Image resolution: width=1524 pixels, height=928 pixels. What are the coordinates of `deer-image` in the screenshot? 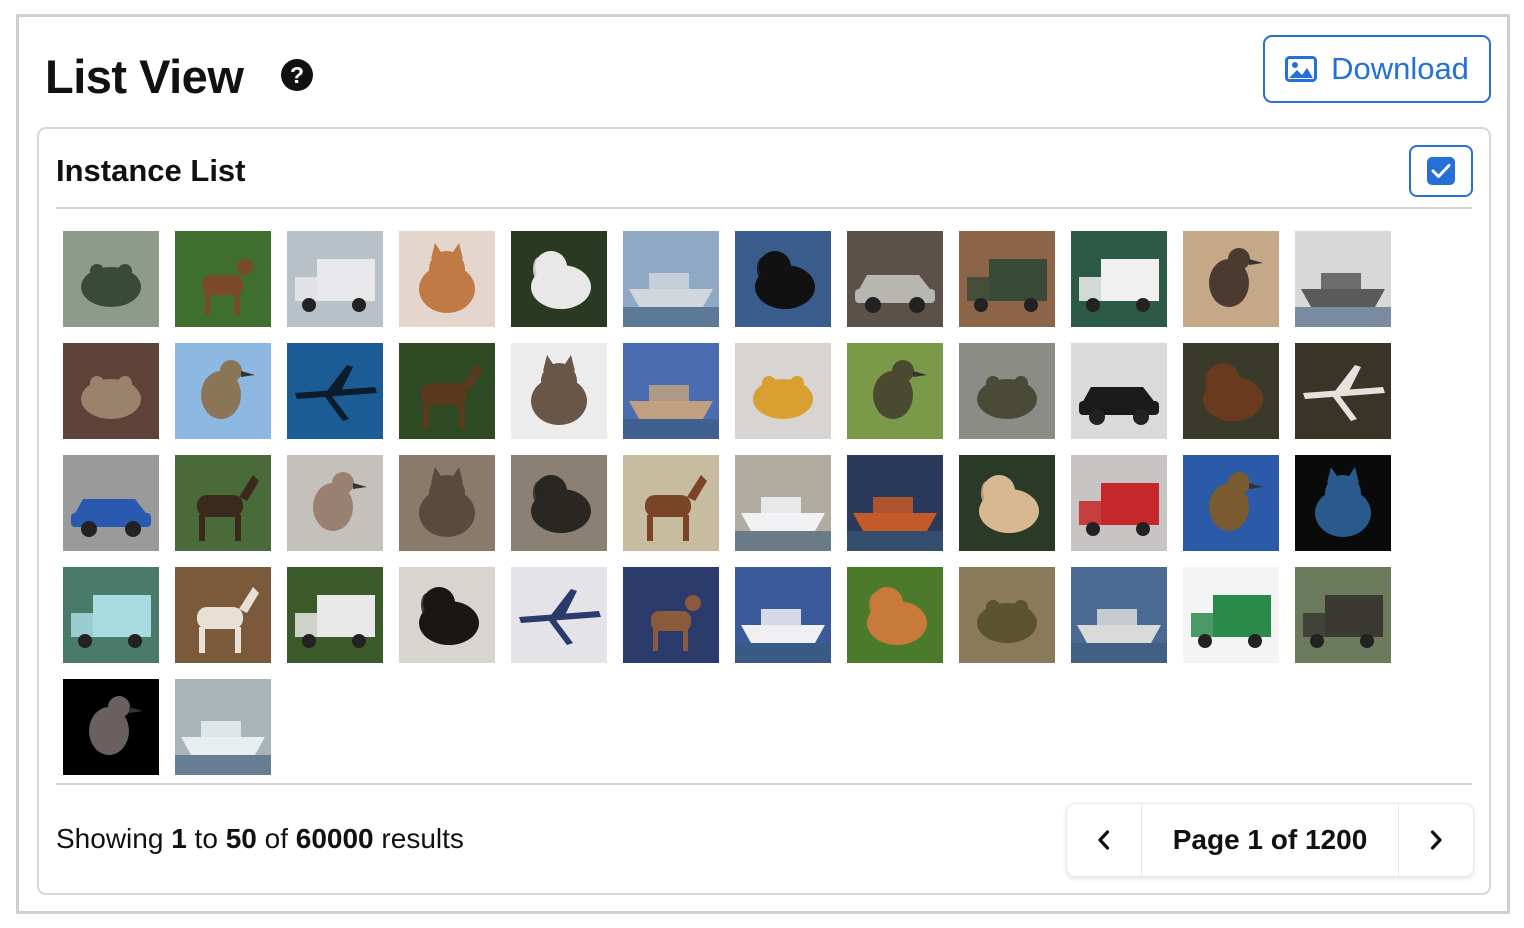 It's located at (223, 279).